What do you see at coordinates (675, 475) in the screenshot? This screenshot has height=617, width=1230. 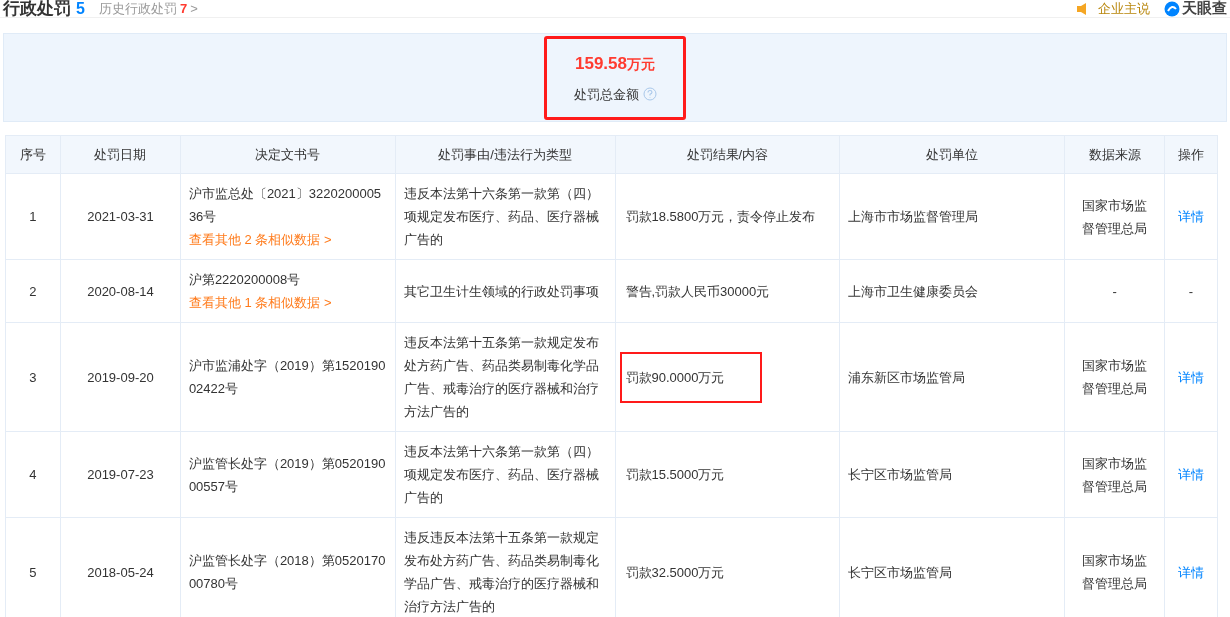 I see `table-cell-text: 罚款15.5000万元` at bounding box center [675, 475].